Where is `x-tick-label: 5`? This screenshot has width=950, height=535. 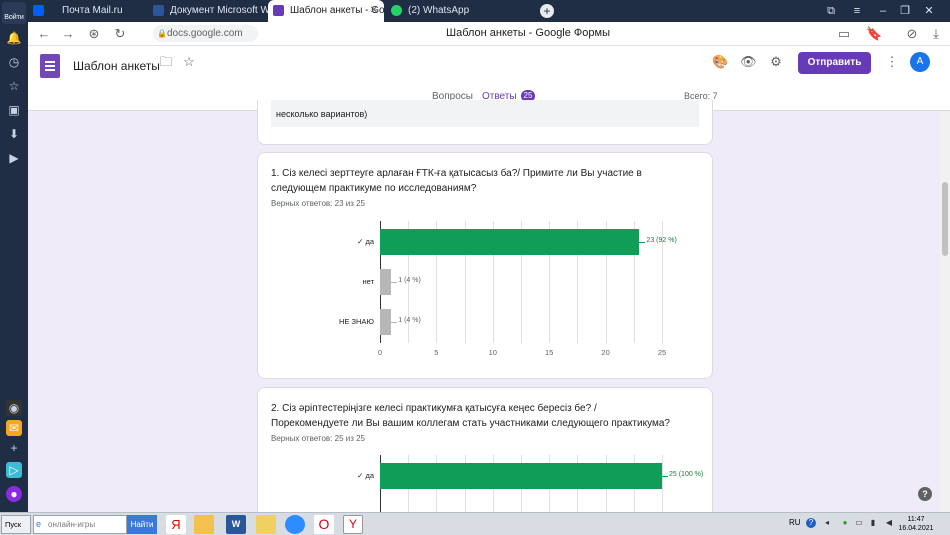 x-tick-label: 5 is located at coordinates (436, 352).